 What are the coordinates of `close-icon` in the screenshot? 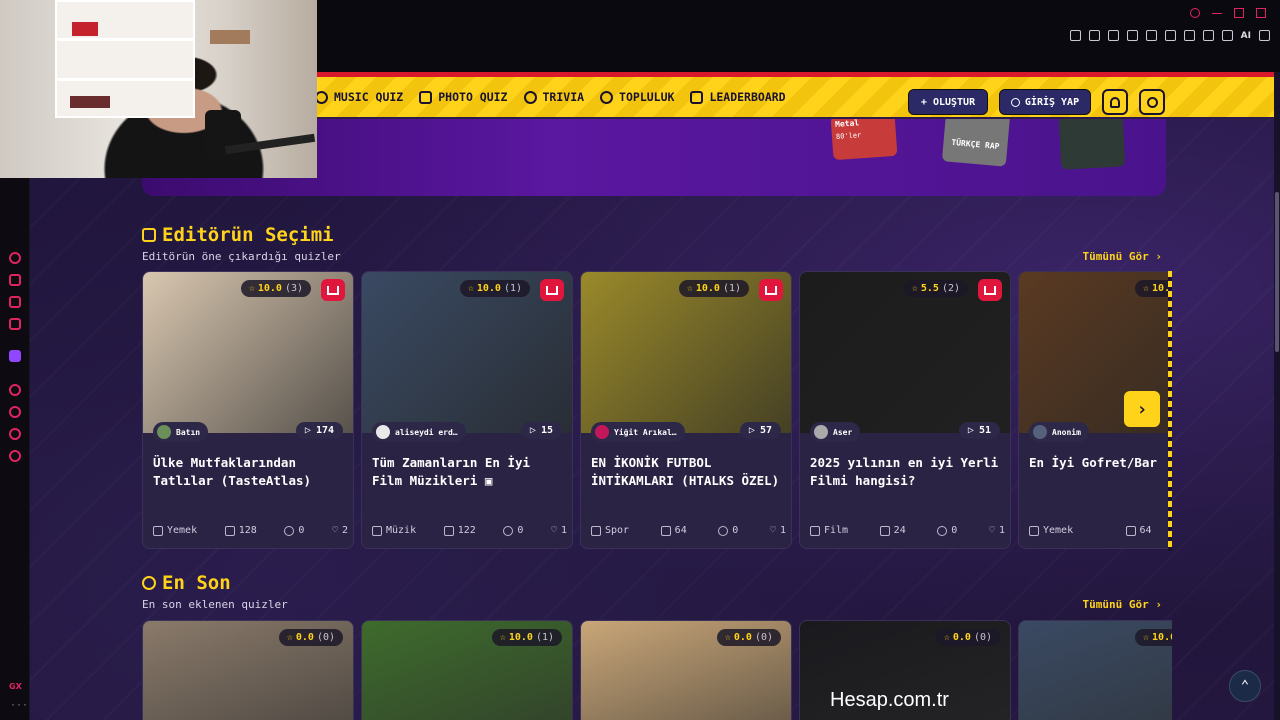 It's located at (1261, 13).